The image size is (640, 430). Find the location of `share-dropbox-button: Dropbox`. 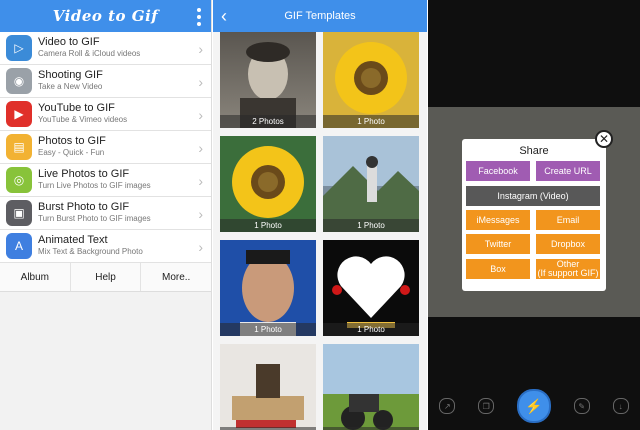

share-dropbox-button: Dropbox is located at coordinates (568, 244).